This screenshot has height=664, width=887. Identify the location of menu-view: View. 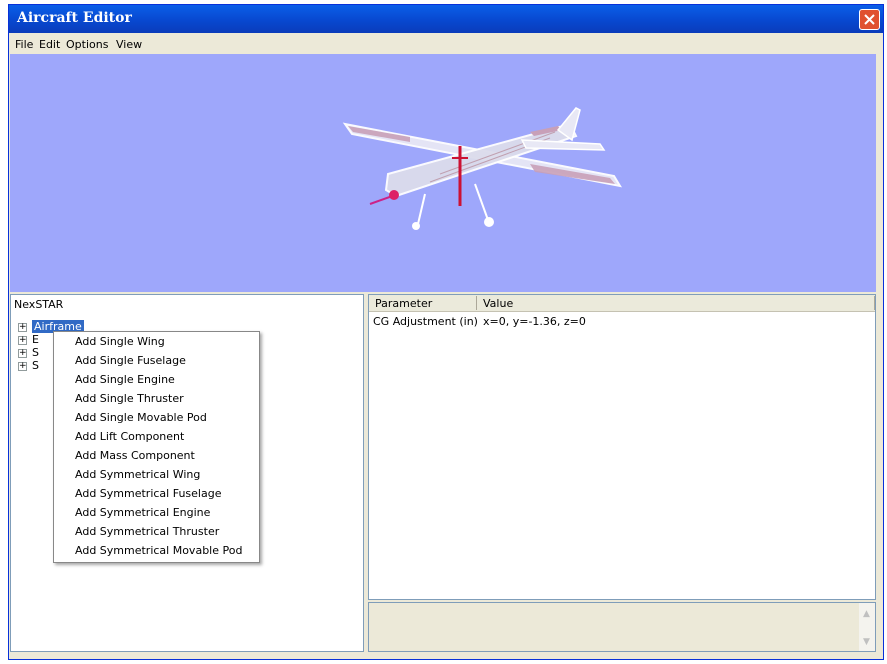
(129, 44).